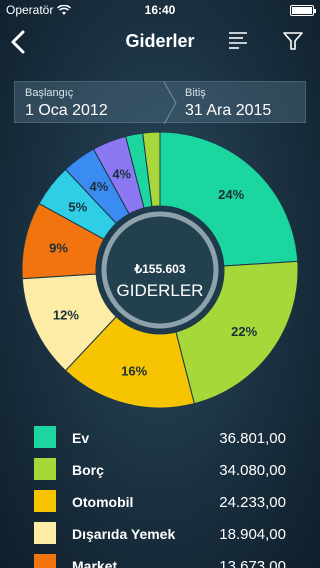 This screenshot has height=568, width=320. What do you see at coordinates (160, 500) in the screenshot?
I see `legend-item: Otomobil 24.233,00` at bounding box center [160, 500].